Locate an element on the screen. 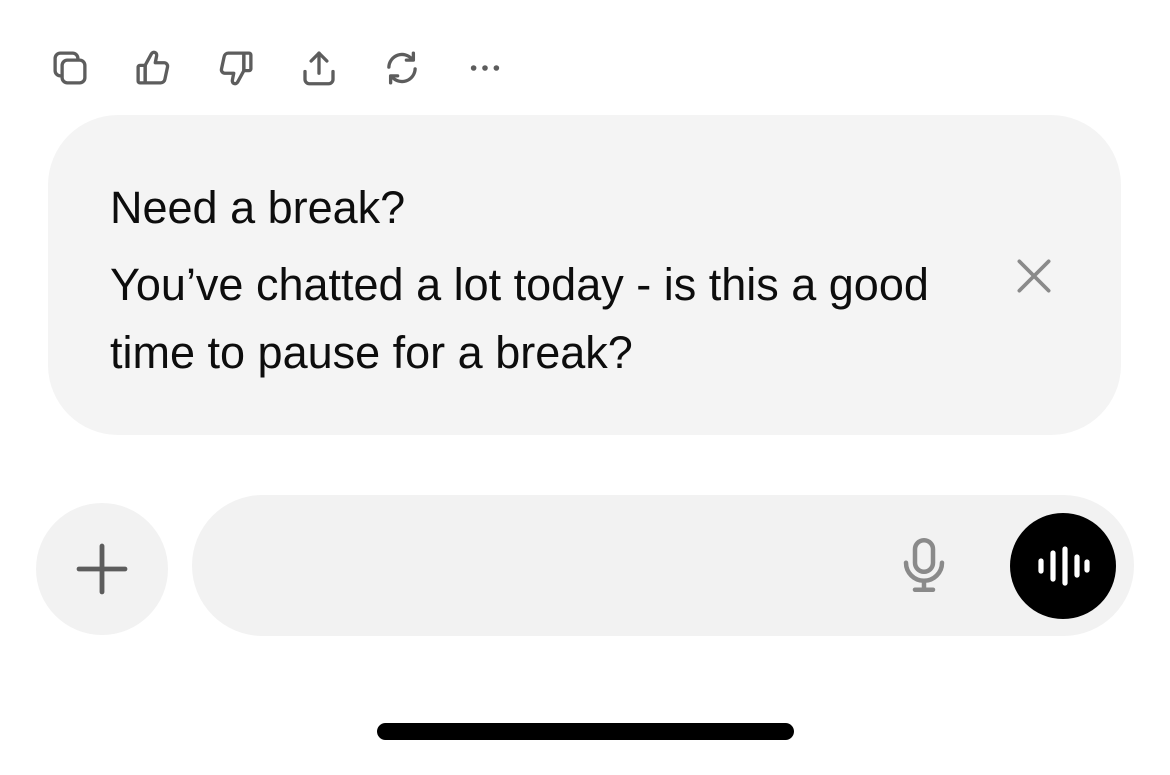  message-composer is located at coordinates (663, 565).